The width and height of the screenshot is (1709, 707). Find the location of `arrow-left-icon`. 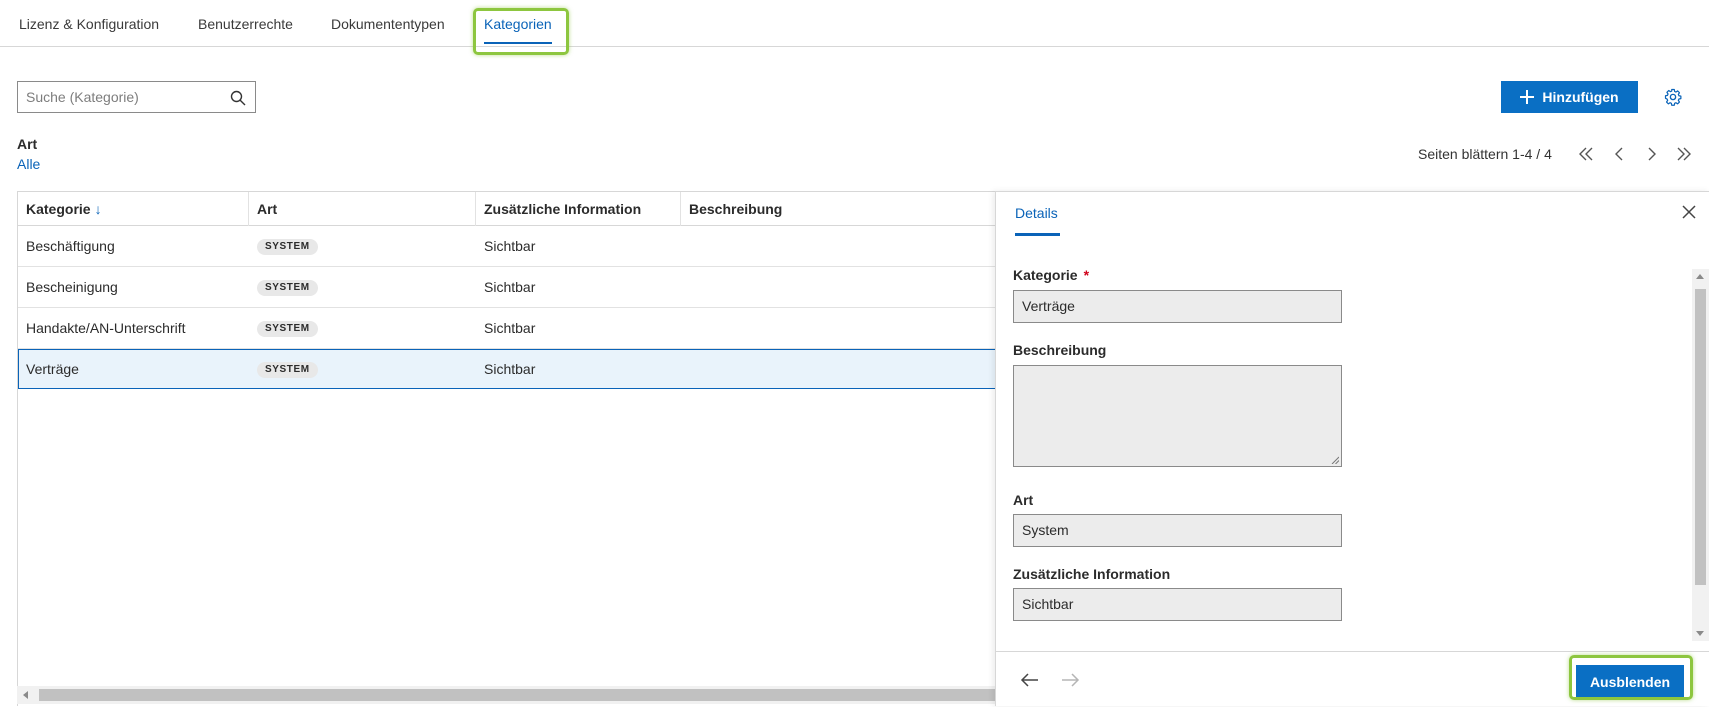

arrow-left-icon is located at coordinates (1030, 680).